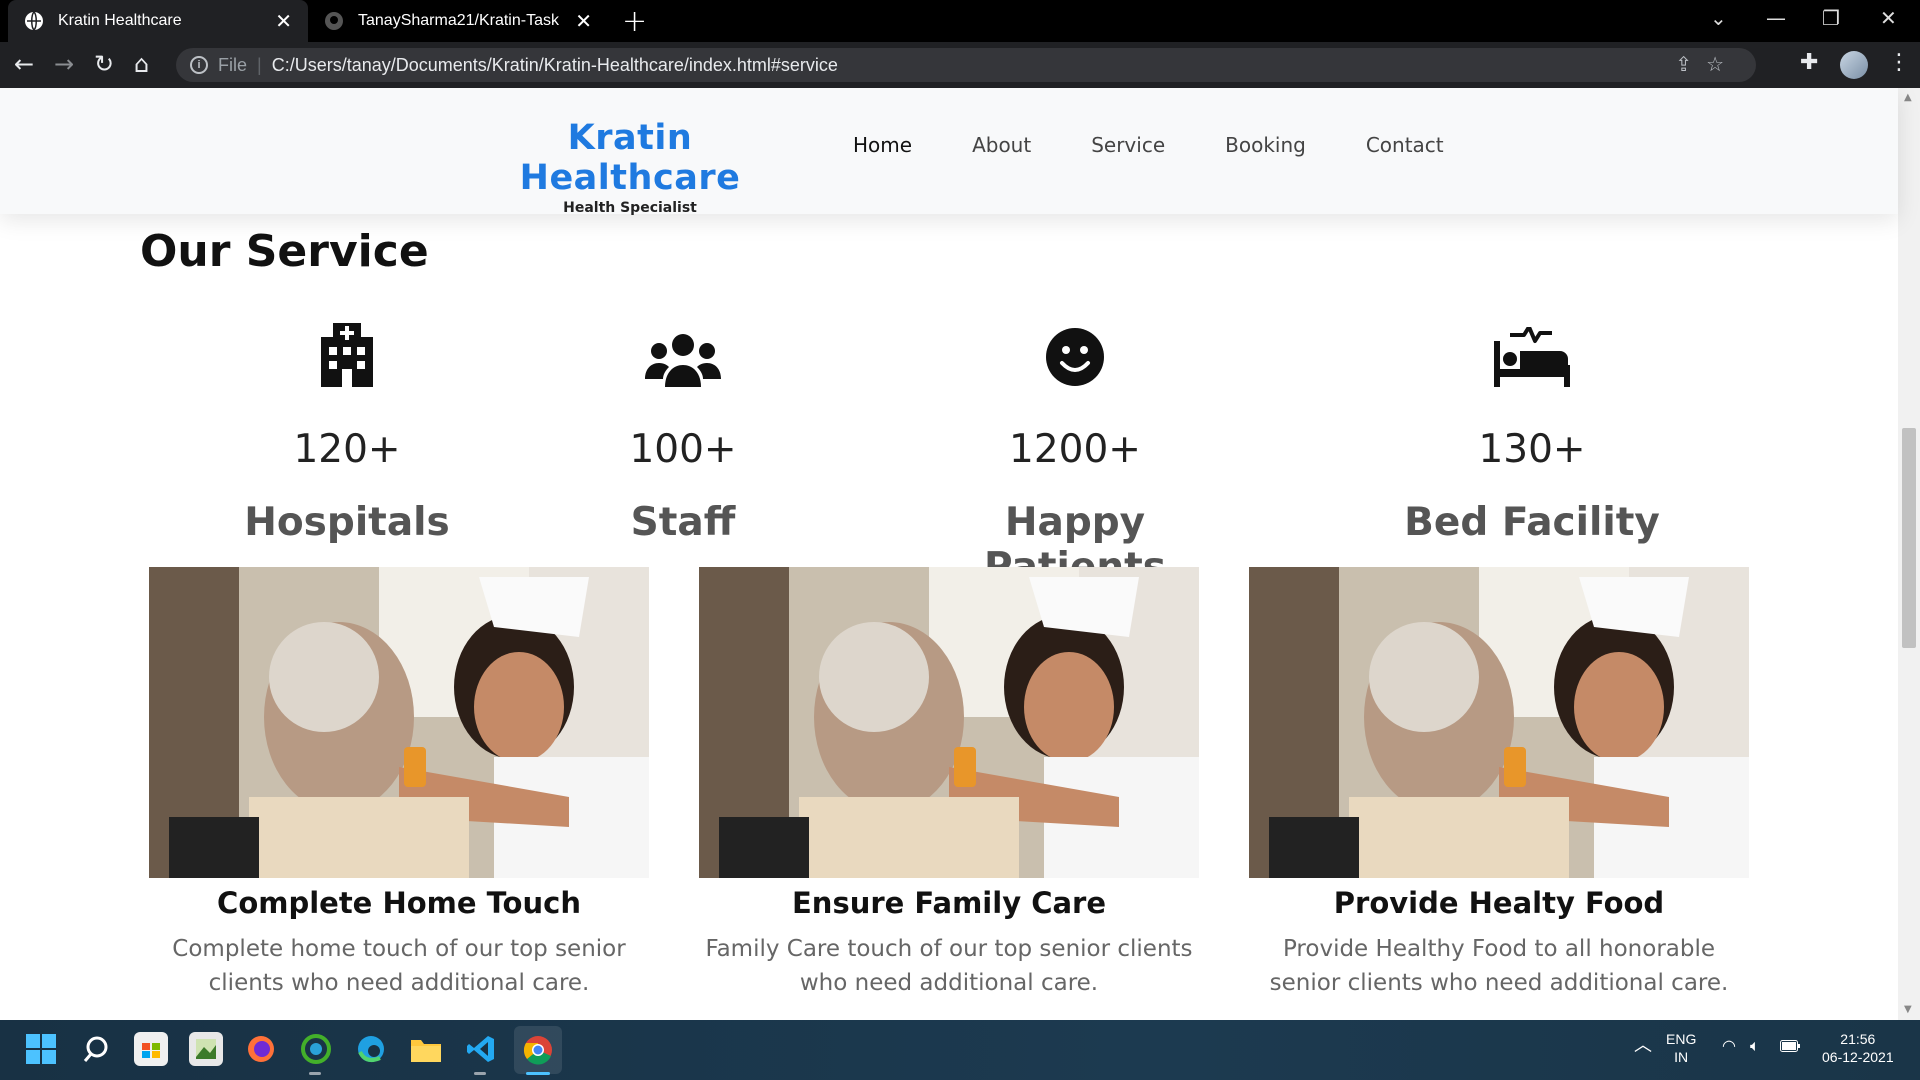 The height and width of the screenshot is (1080, 1920). What do you see at coordinates (1831, 18) in the screenshot?
I see `restore-icon: ❐` at bounding box center [1831, 18].